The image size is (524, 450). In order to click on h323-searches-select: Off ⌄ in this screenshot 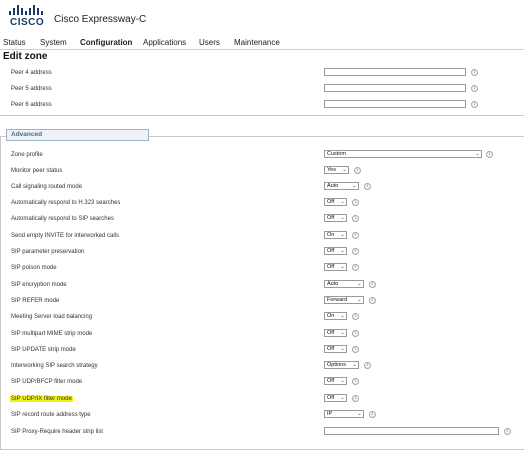, I will do `click(335, 202)`.